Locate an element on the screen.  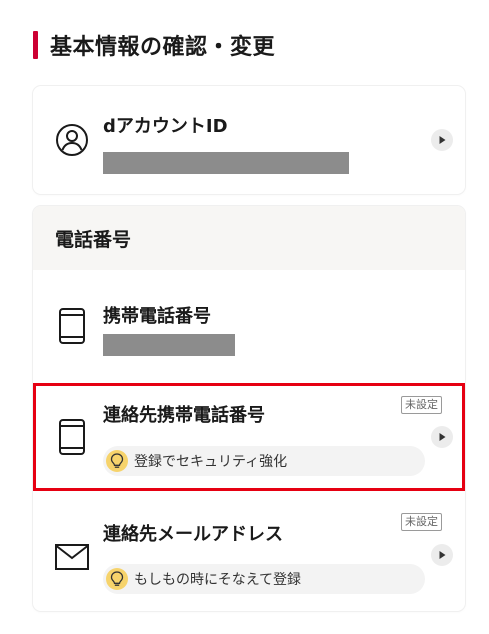
contact-email-label: 連絡先メールアドレス is located at coordinates (193, 534).